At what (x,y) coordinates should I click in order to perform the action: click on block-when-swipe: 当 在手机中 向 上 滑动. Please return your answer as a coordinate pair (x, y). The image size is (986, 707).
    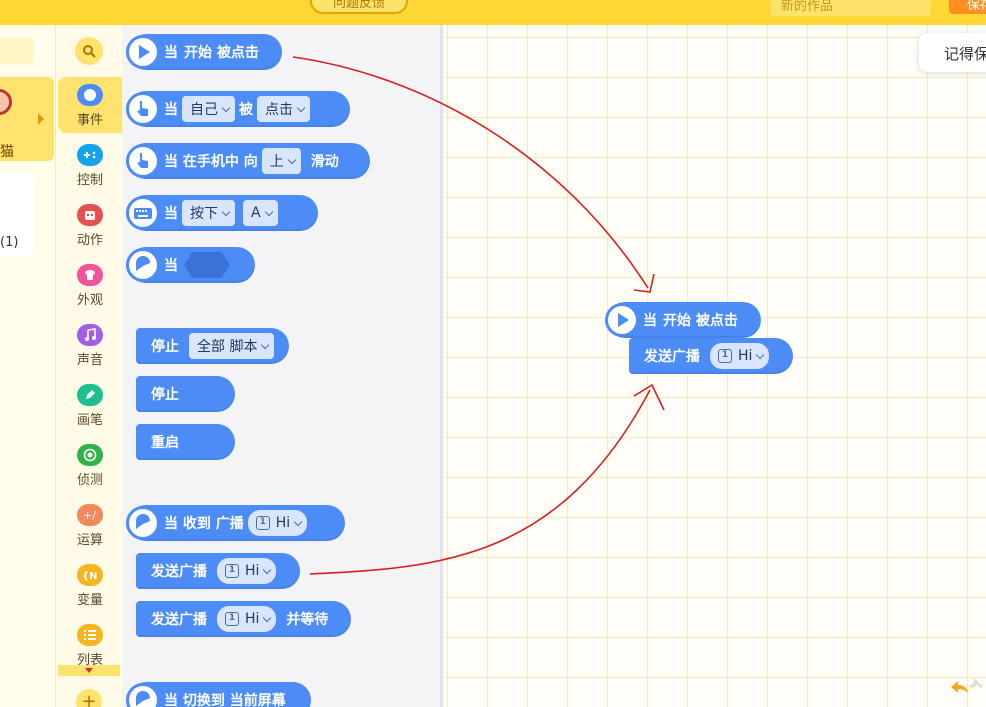
    Looking at the image, I should click on (248, 161).